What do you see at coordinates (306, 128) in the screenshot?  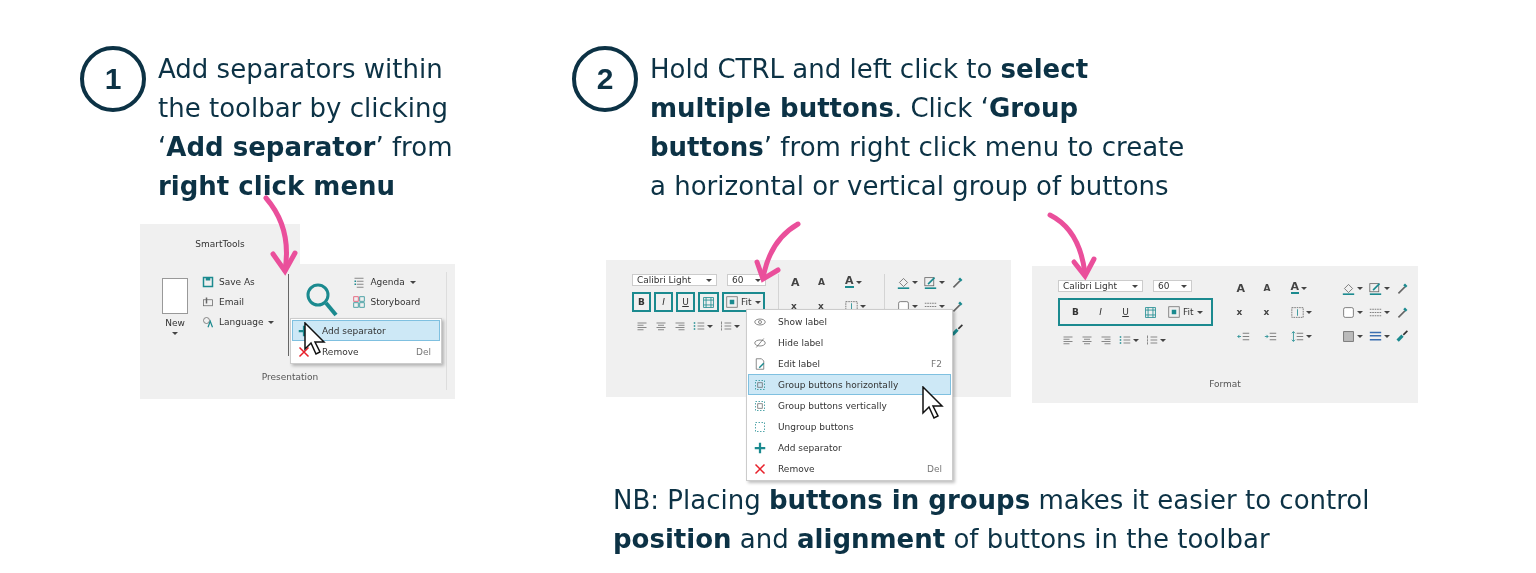 I see `instruction-text: Add separators within the toolbar by clicking ‘Add separator’ from right click menu` at bounding box center [306, 128].